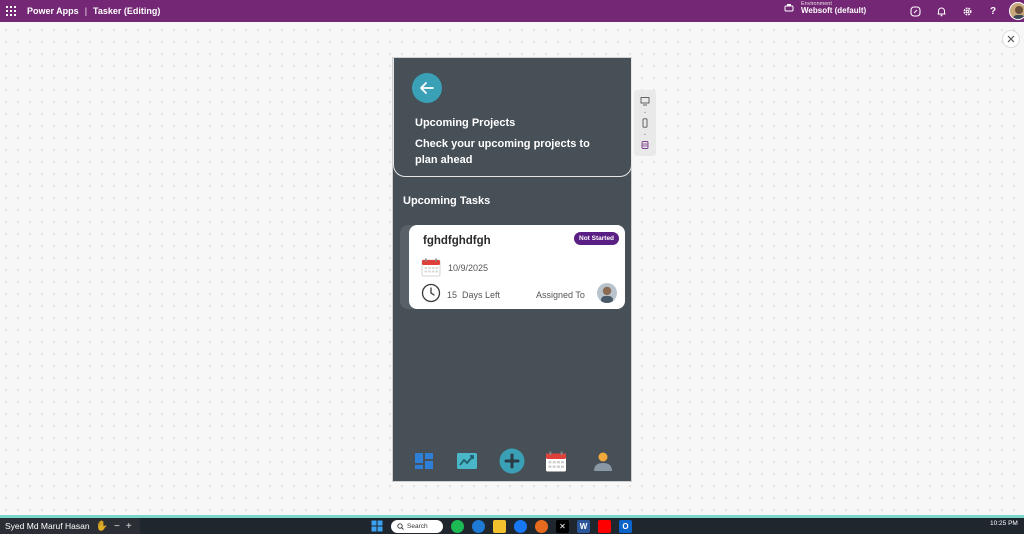  I want to click on days-left-label: Days Left, so click(481, 295).